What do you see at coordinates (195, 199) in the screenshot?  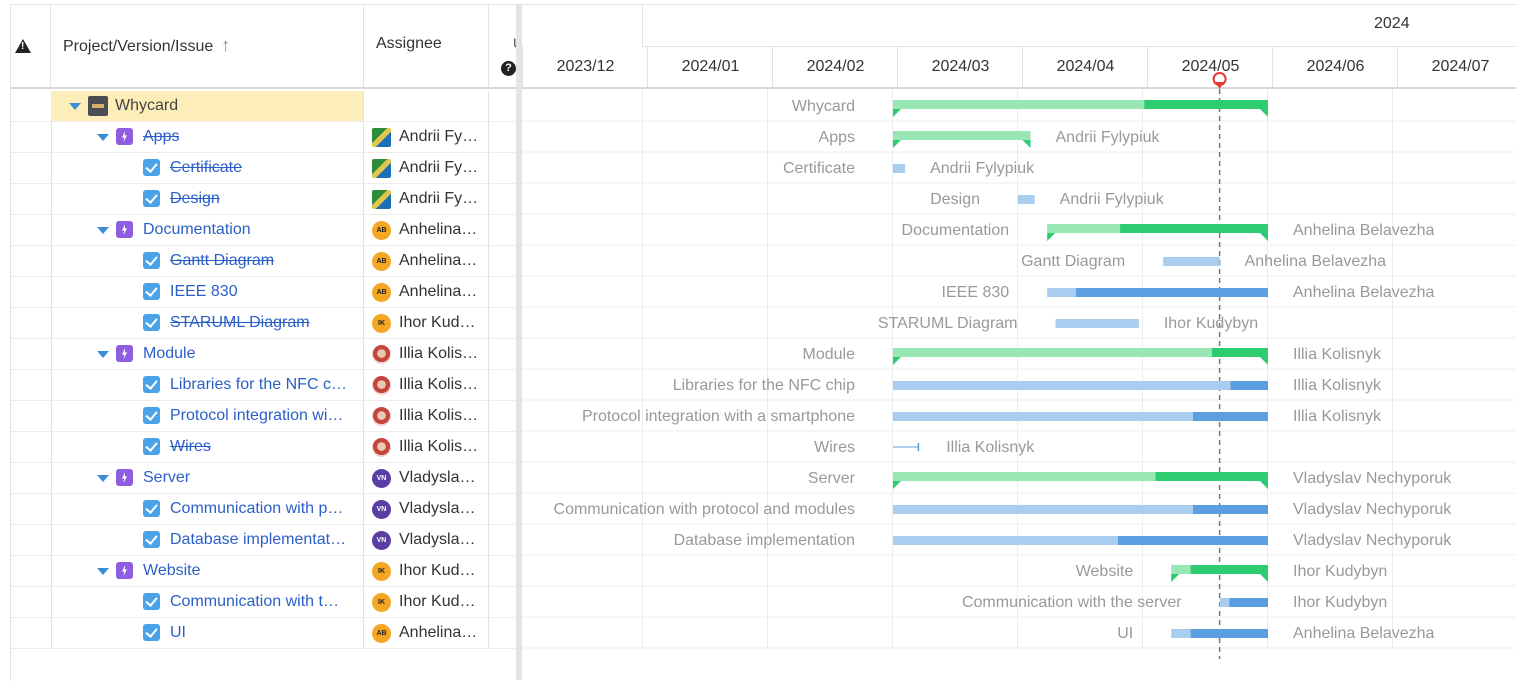 I see `issue-name: Design` at bounding box center [195, 199].